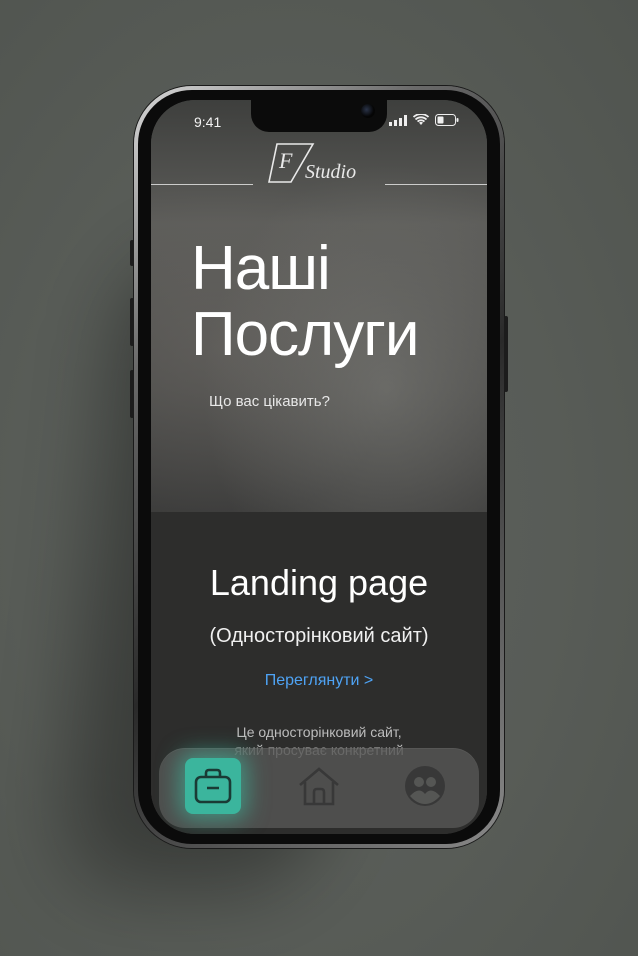  Describe the element at coordinates (319, 582) in the screenshot. I see `service-title: Landing page` at that location.